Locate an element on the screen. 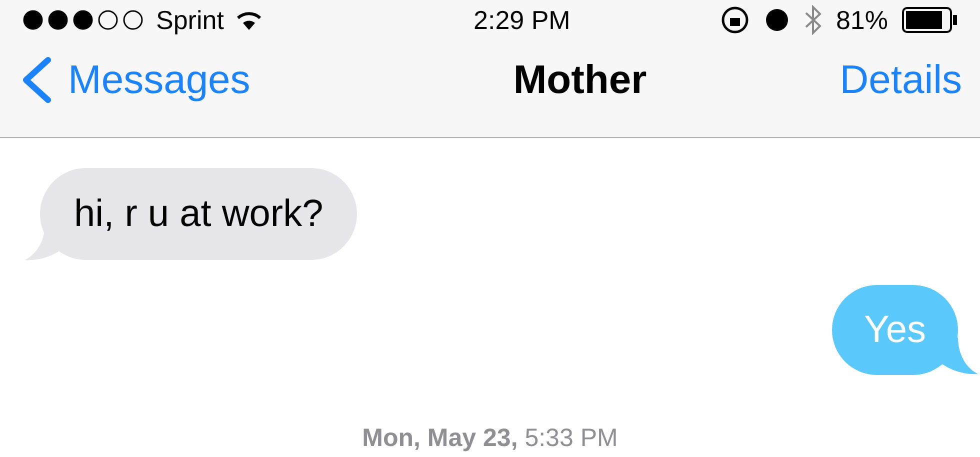 The height and width of the screenshot is (457, 980). details-button: Details is located at coordinates (901, 80).